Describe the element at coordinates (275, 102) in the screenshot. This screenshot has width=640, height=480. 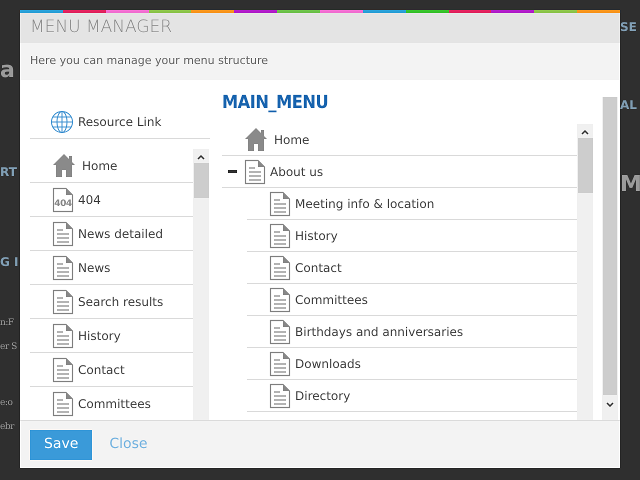
I see `menu-title: MAIN_MENU` at that location.